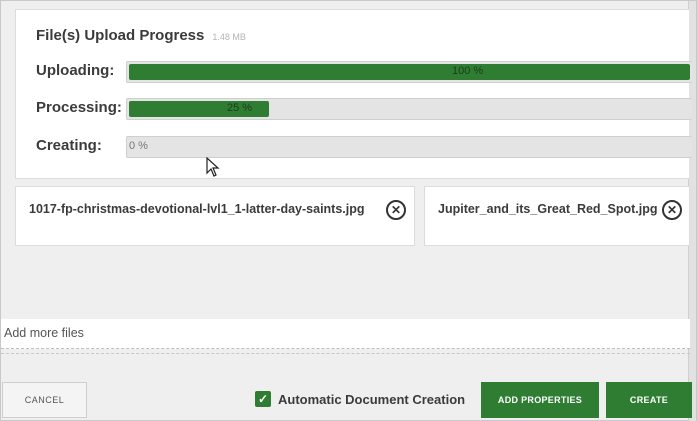 Image resolution: width=697 pixels, height=421 pixels. I want to click on file-name: Jupiter_and_its_Great_Red_Spot.jpg, so click(548, 209).